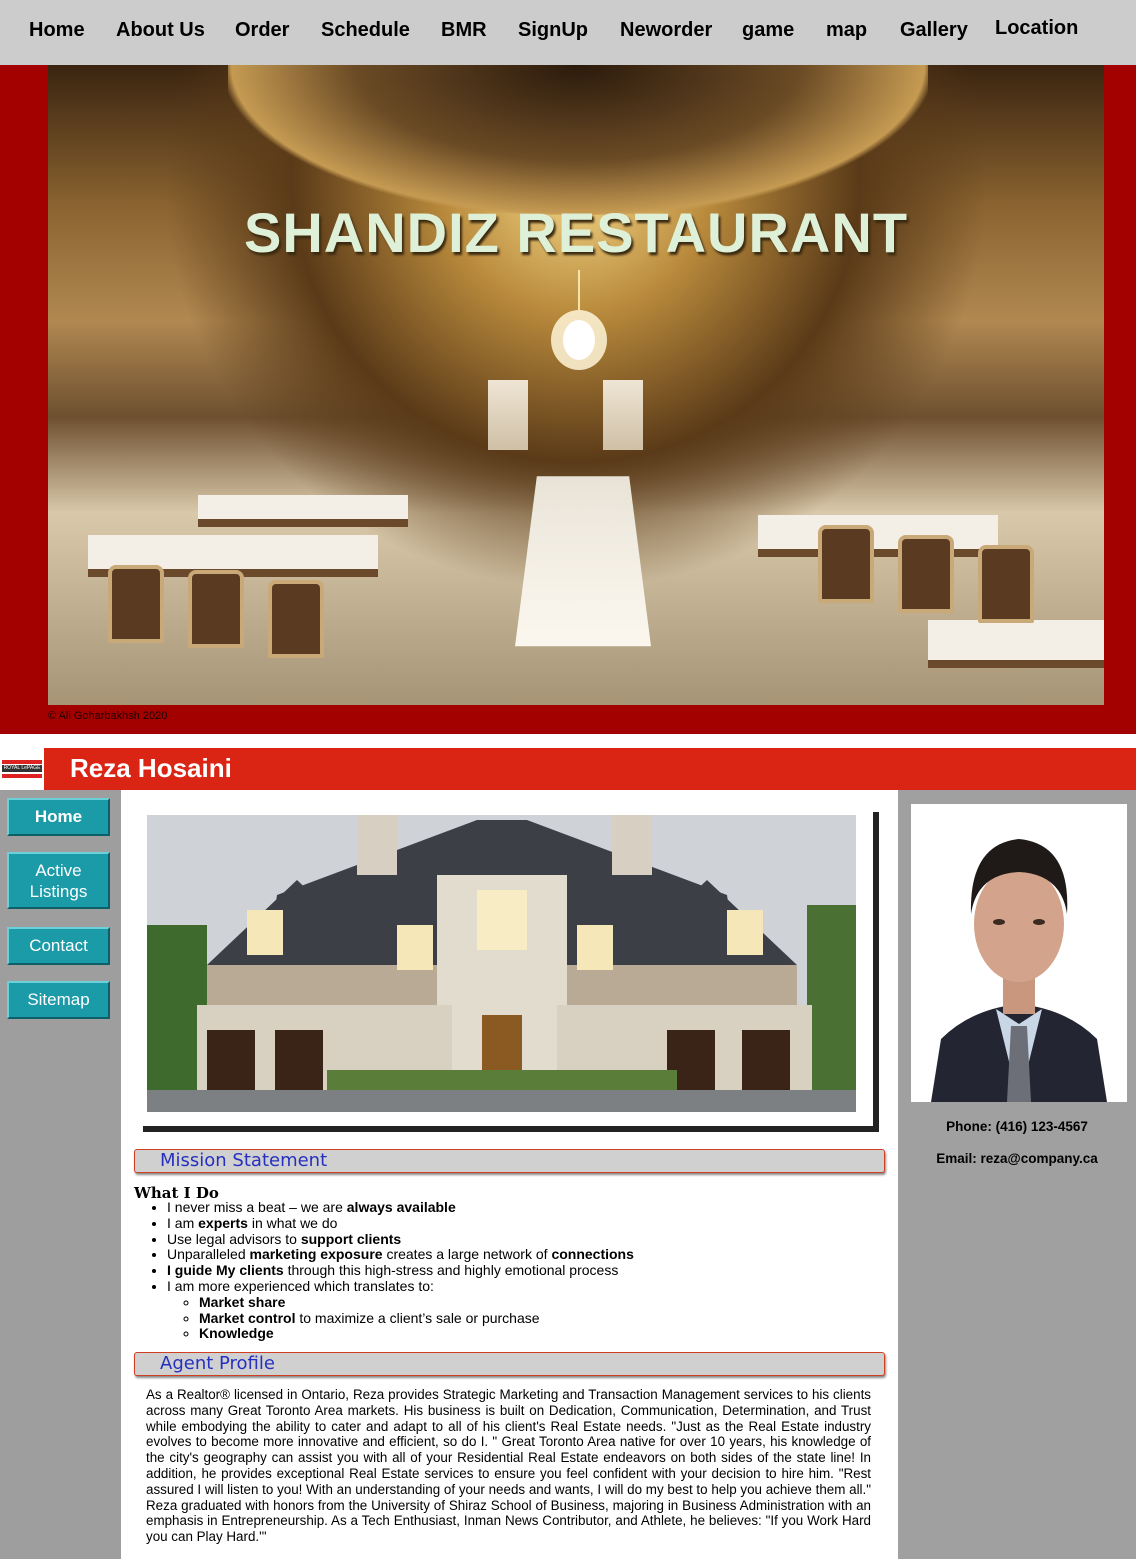 The image size is (1136, 1559). Describe the element at coordinates (60, 1174) in the screenshot. I see `left-sidebar: Home Active Listings Contact Sitemap` at that location.